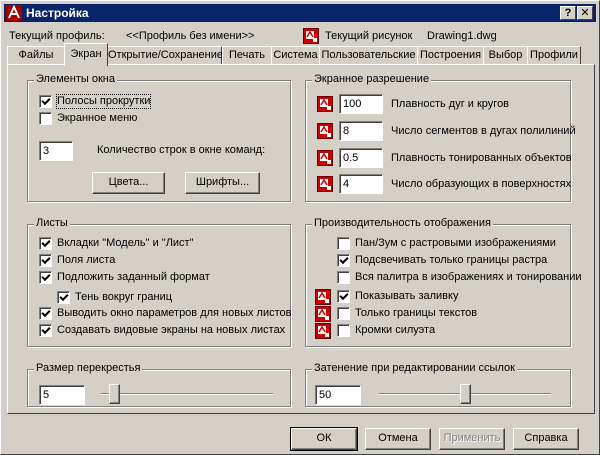  What do you see at coordinates (86, 260) in the screenshot?
I see `checkbox-label: Поля листа` at bounding box center [86, 260].